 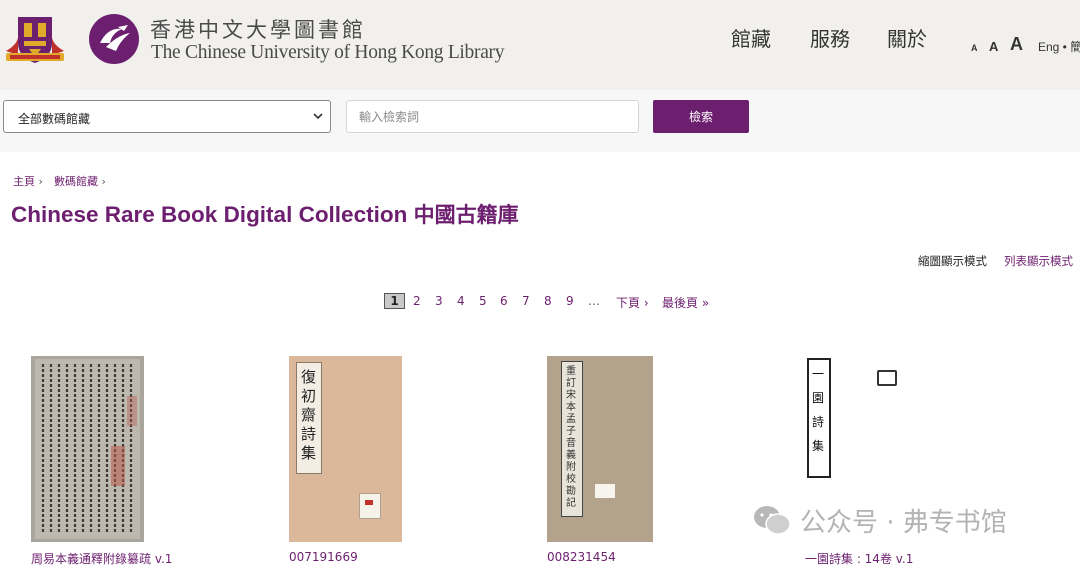 What do you see at coordinates (466, 215) in the screenshot?
I see `page-title-zh: 中國古籍庫` at bounding box center [466, 215].